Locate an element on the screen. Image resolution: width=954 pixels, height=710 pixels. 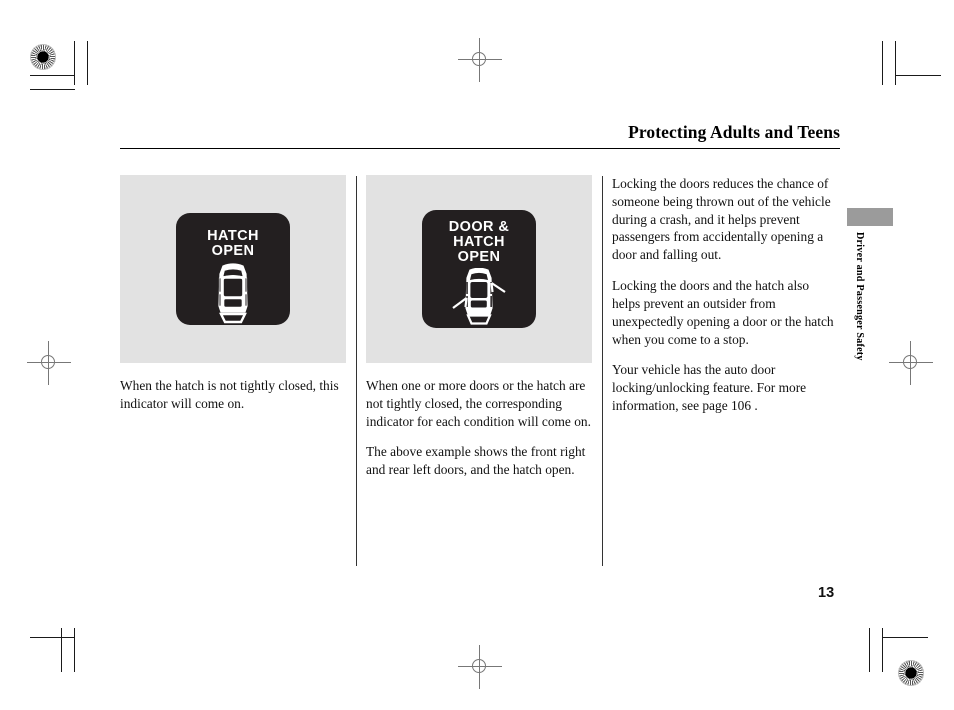
registration-crosshair-right-center is located at coordinates (911, 363).